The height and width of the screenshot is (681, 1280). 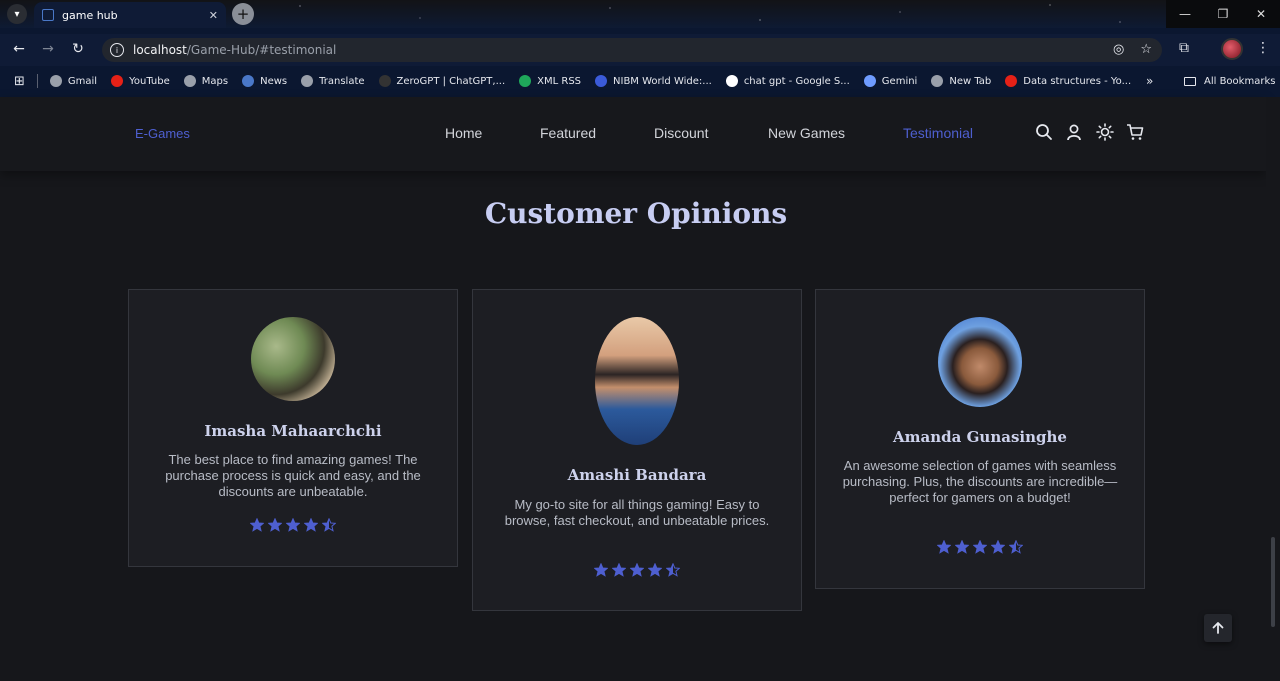 I want to click on cart-icon, so click(x=1135, y=132).